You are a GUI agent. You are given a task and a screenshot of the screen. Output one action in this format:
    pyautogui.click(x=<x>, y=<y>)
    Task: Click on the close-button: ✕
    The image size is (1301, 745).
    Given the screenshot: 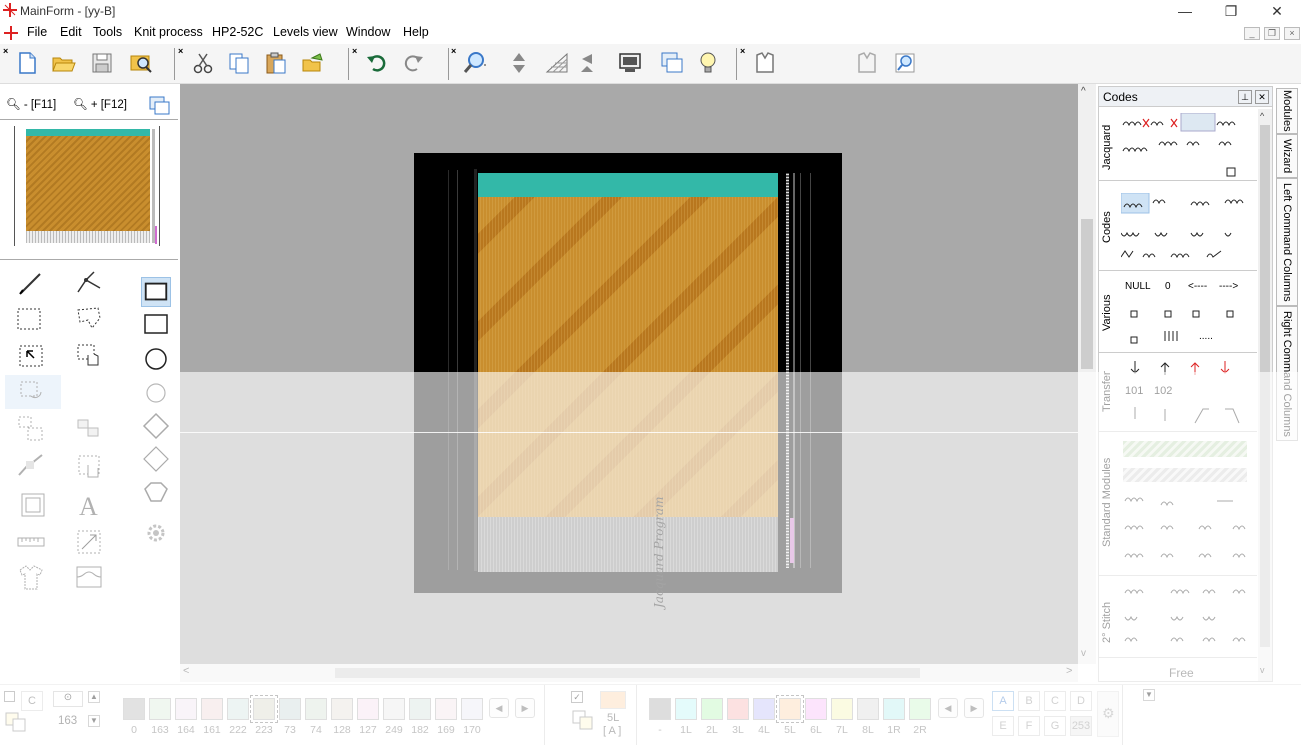 What is the action you would take?
    pyautogui.click(x=1277, y=11)
    